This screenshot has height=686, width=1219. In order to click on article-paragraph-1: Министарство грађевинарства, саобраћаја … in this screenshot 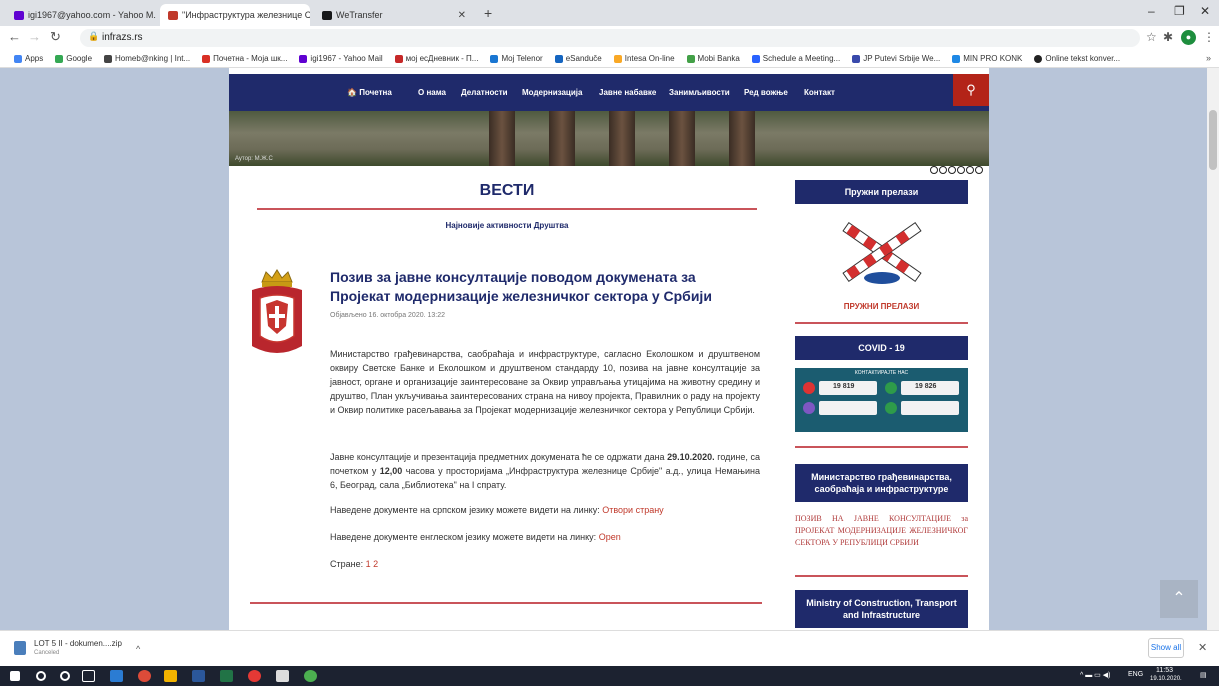, I will do `click(545, 382)`.